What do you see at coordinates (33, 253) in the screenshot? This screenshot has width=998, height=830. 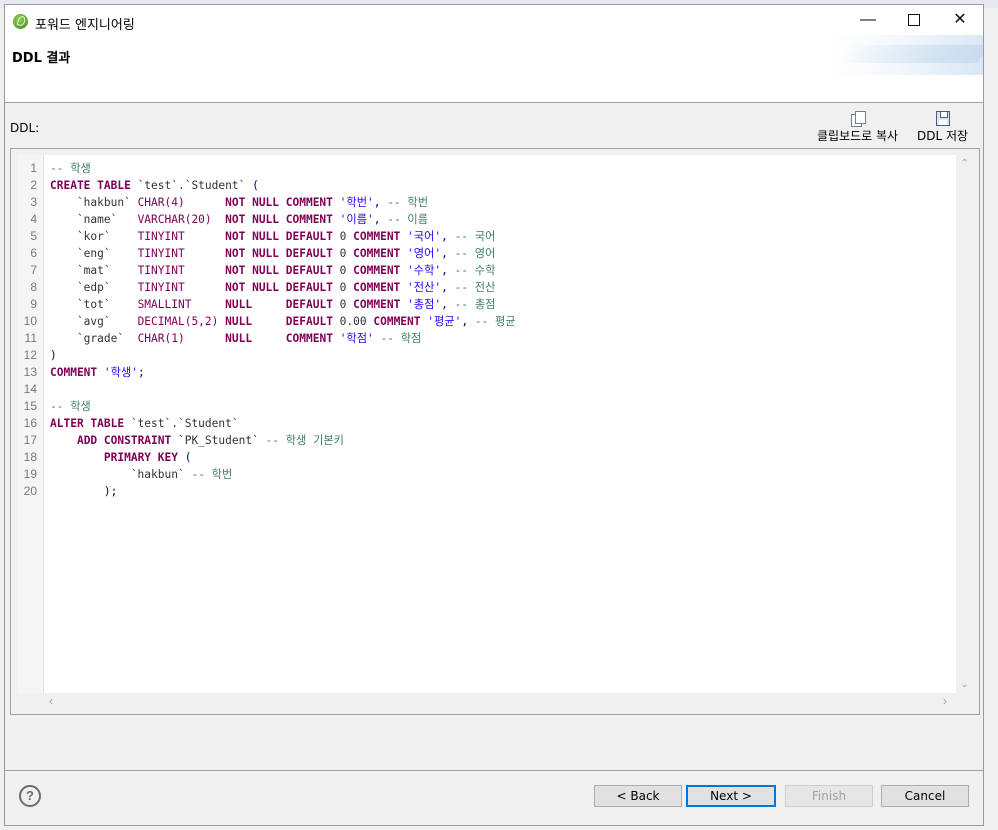 I see `line-number: 6` at bounding box center [33, 253].